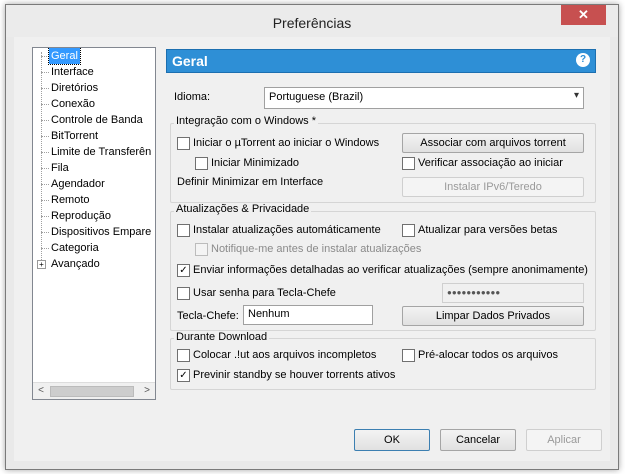 The height and width of the screenshot is (474, 625). I want to click on boss-key-label: Tecla-Chefe:, so click(208, 316).